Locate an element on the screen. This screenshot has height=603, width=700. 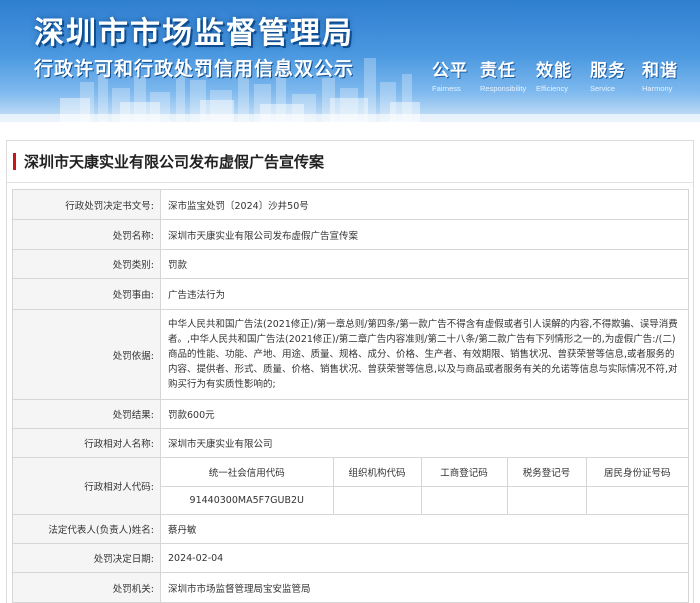
slogan-fairness: 公平 Fairness is located at coordinates (456, 74).